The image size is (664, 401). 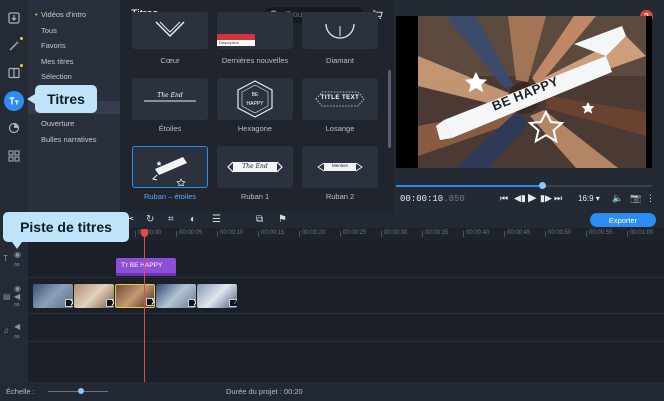 I want to click on video-clip-selected: ❯, so click(x=135, y=296).